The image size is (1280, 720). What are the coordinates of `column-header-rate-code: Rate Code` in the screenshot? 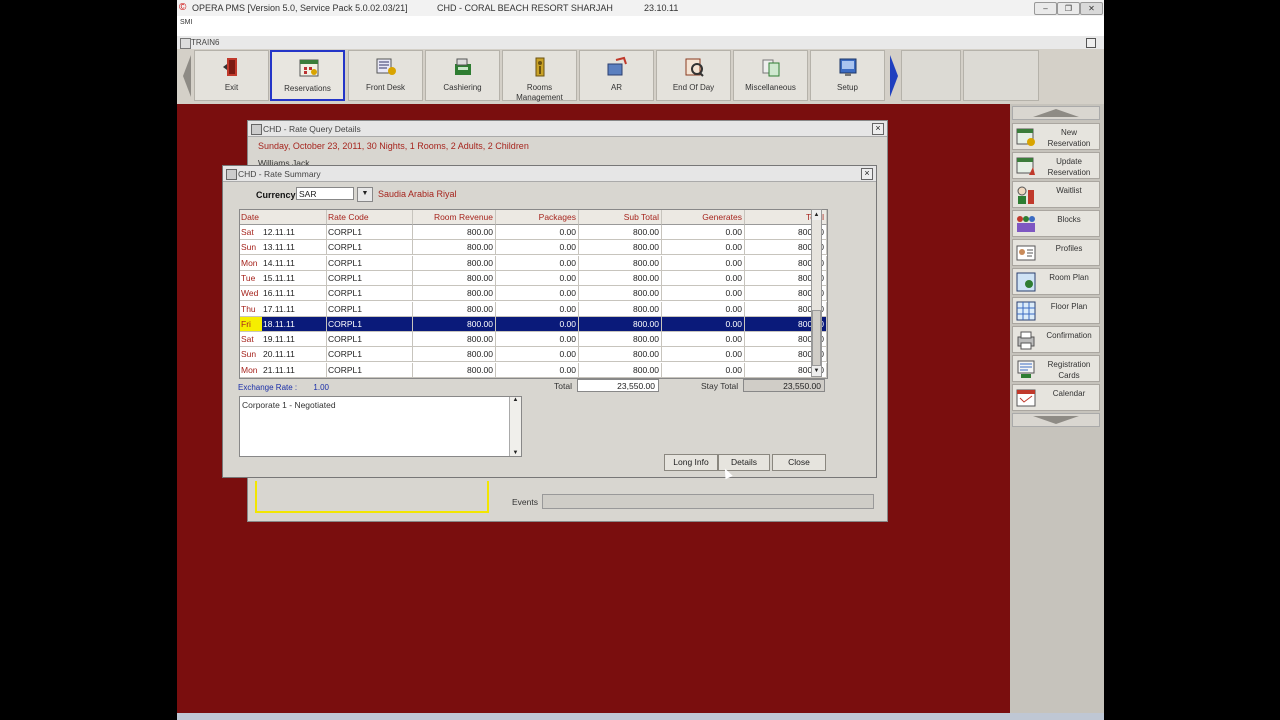 It's located at (370, 217).